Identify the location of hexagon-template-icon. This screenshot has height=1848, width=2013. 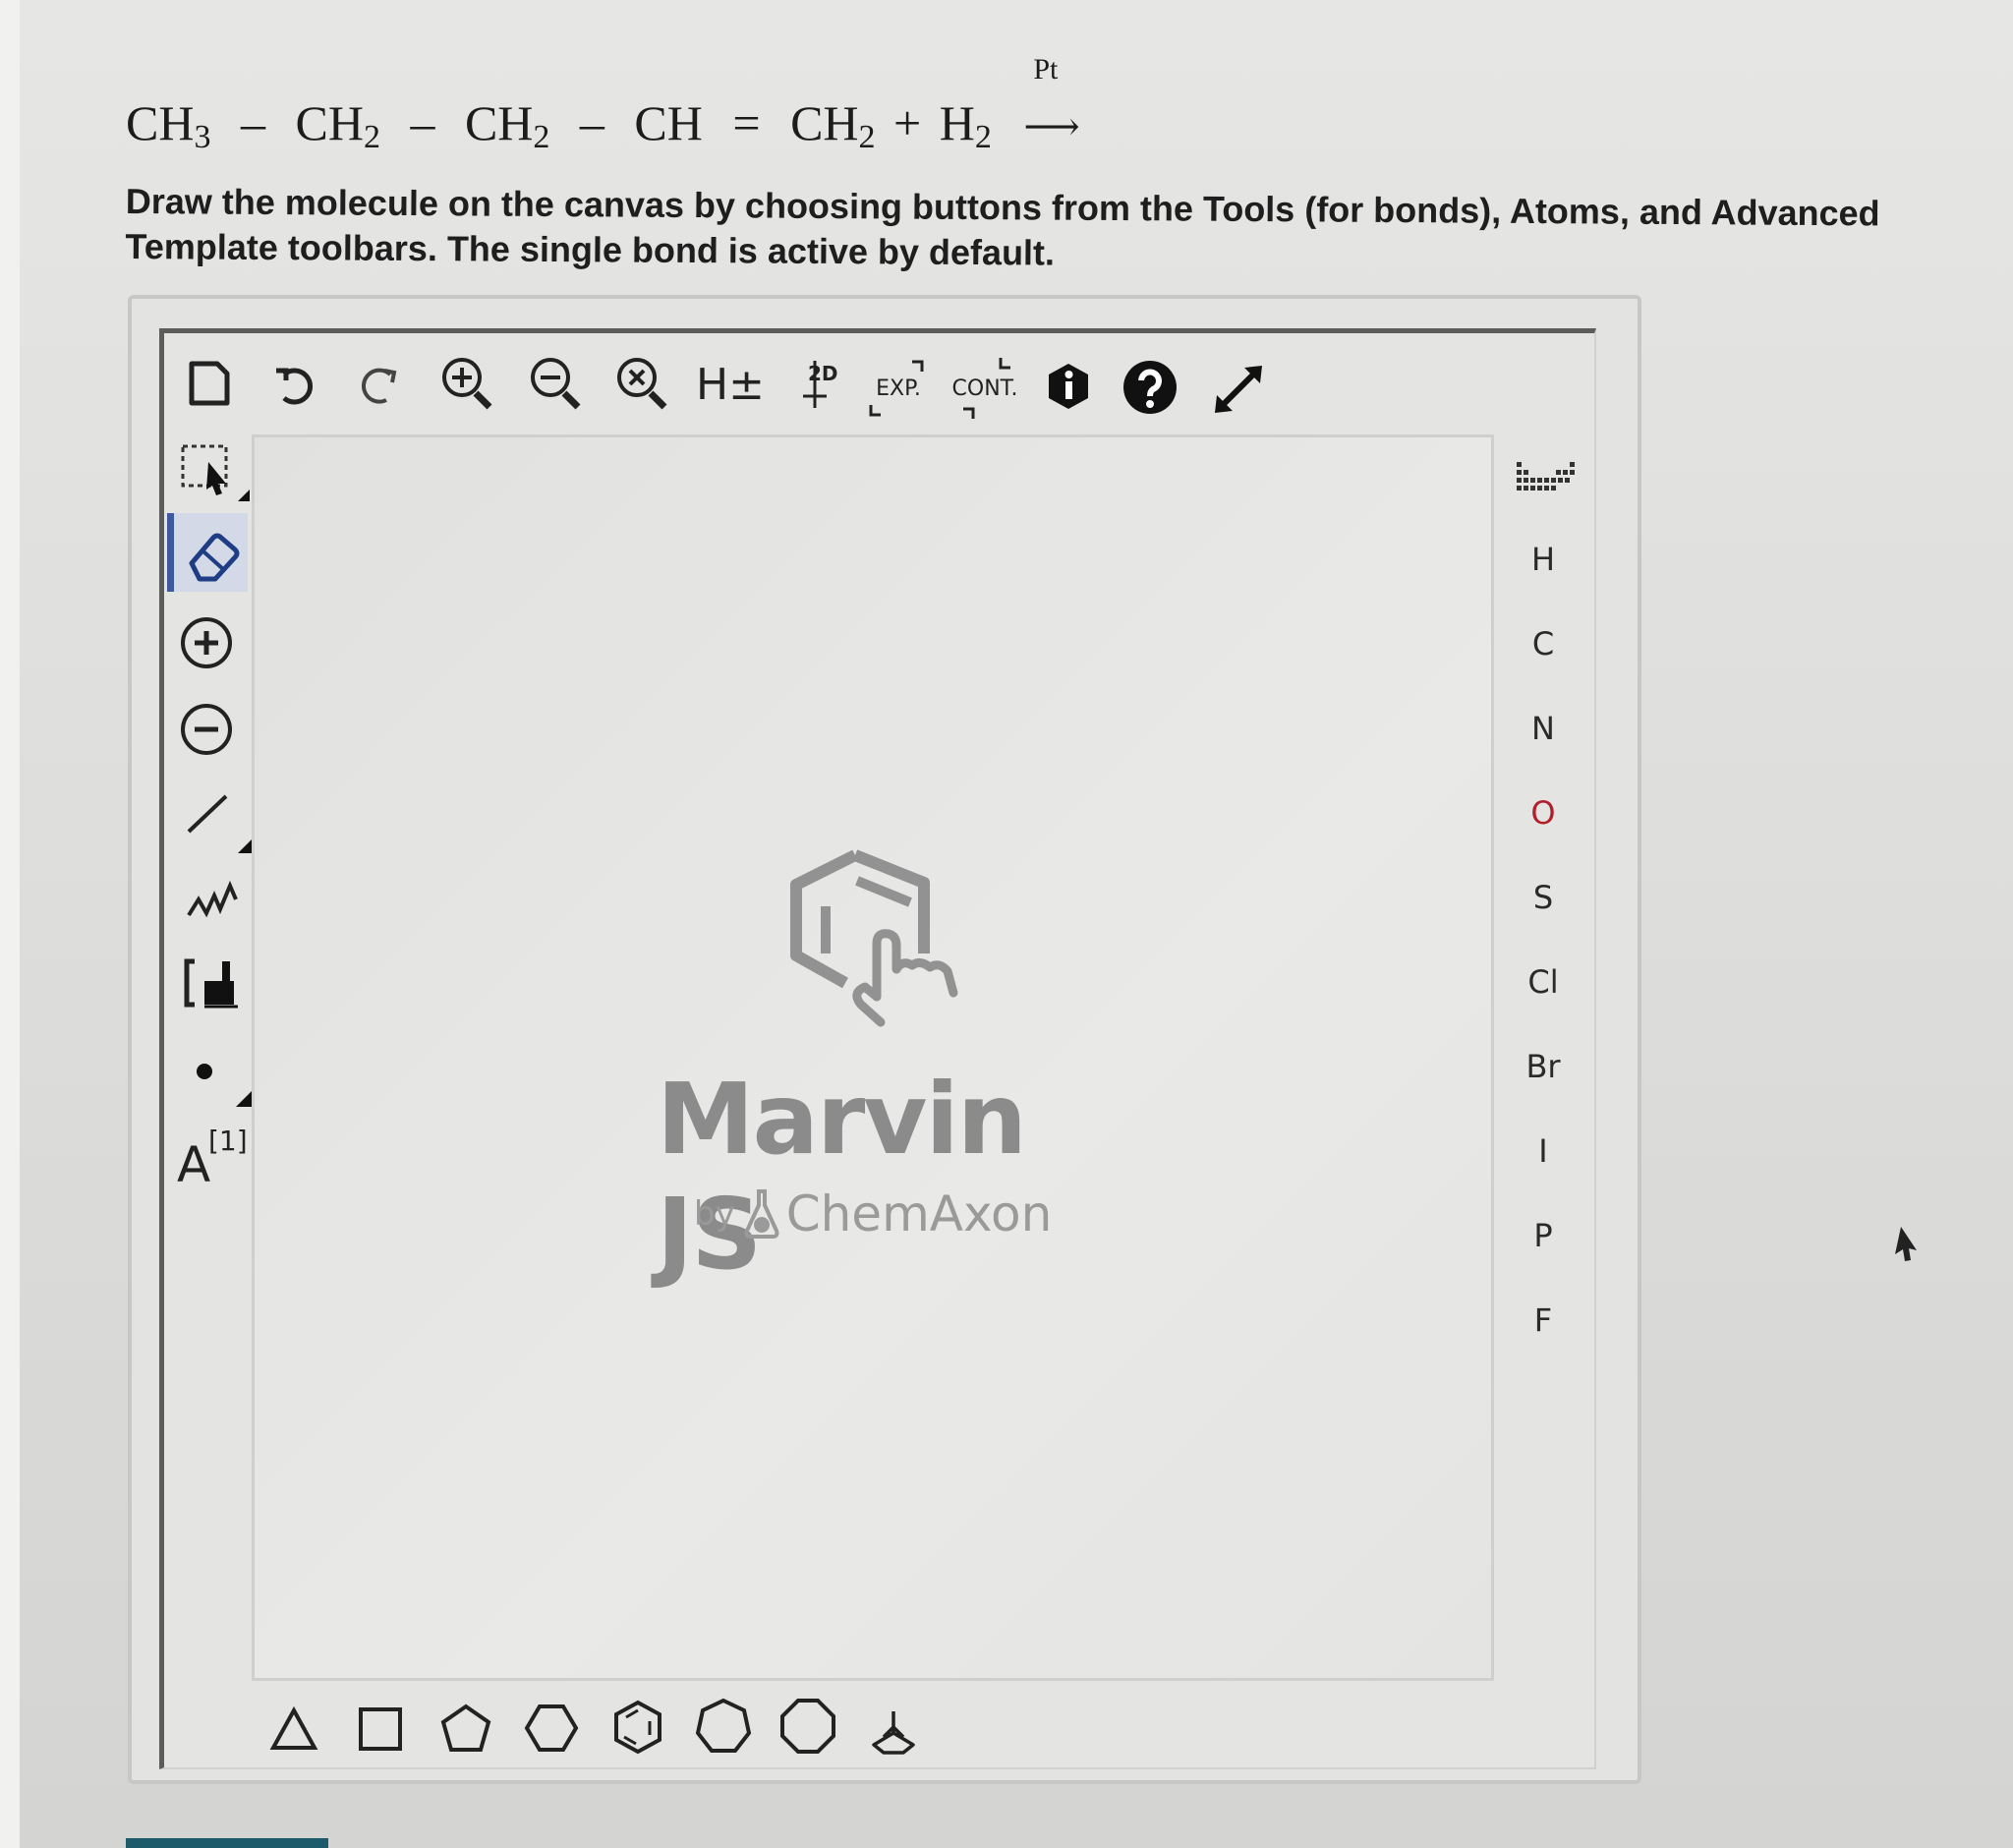
(551, 1728).